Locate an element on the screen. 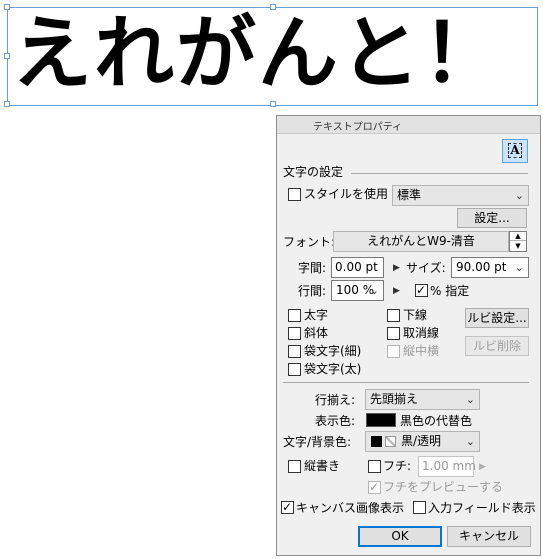  outline-thin-checkbox is located at coordinates (294, 351).